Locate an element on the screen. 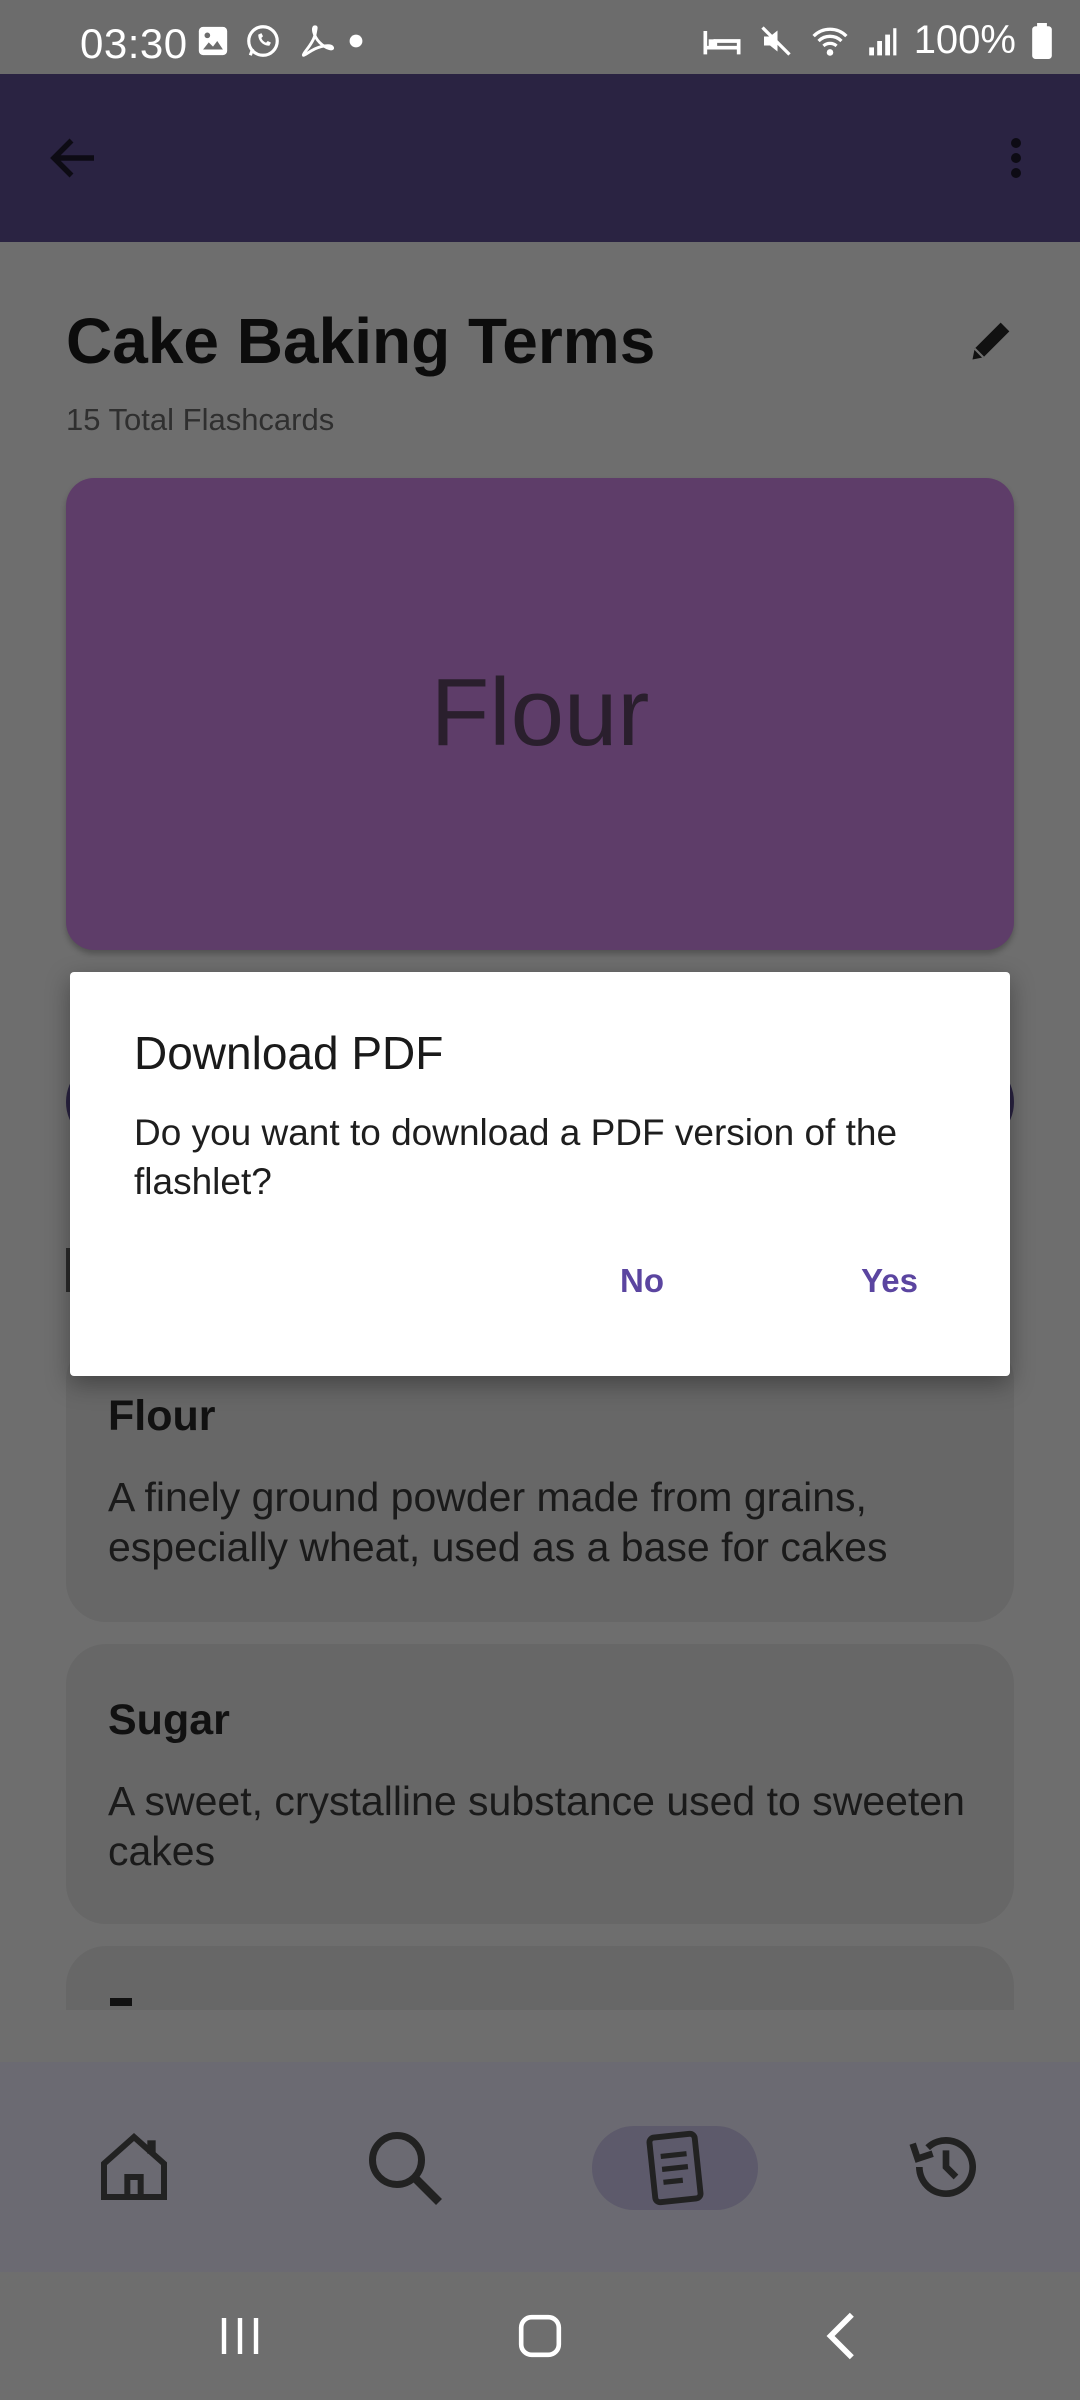 This screenshot has width=1080, height=2400. alarm-bed-icon is located at coordinates (722, 42).